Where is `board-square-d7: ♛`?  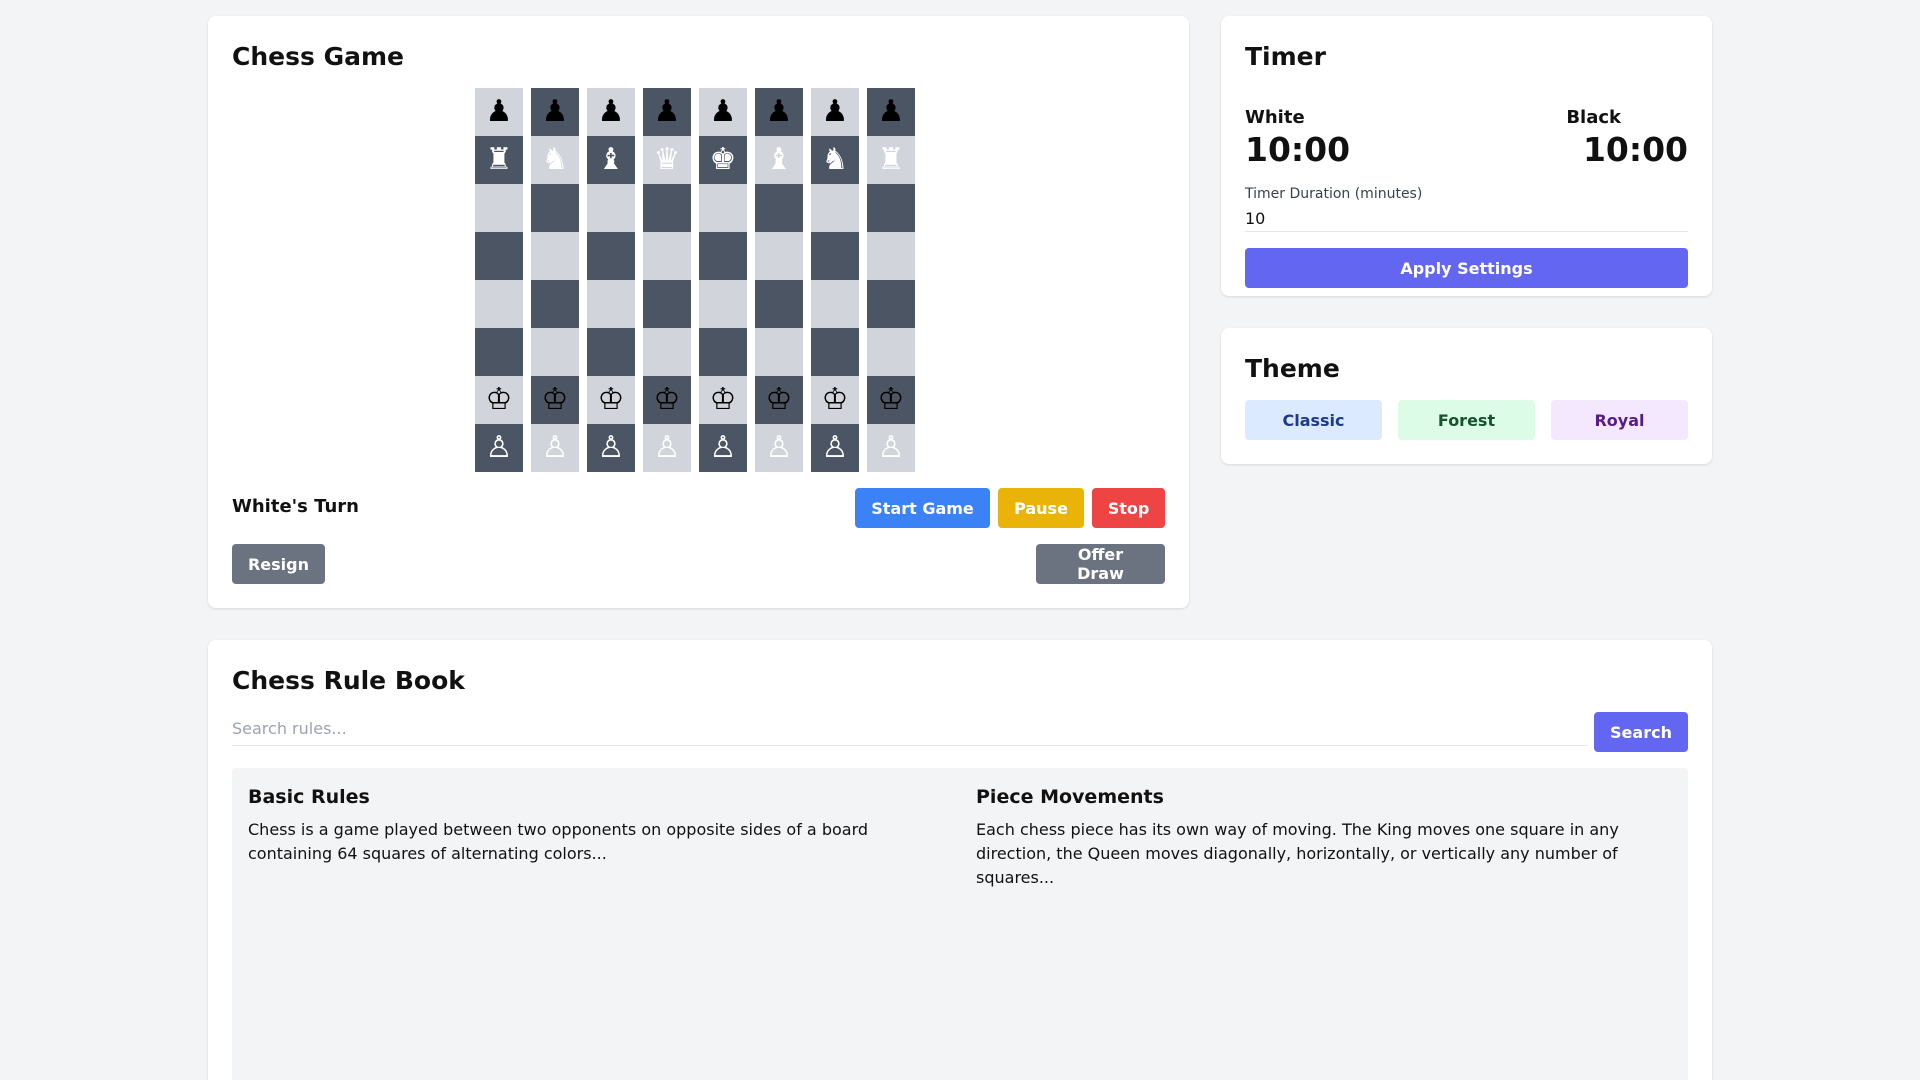
board-square-d7: ♛ is located at coordinates (667, 160).